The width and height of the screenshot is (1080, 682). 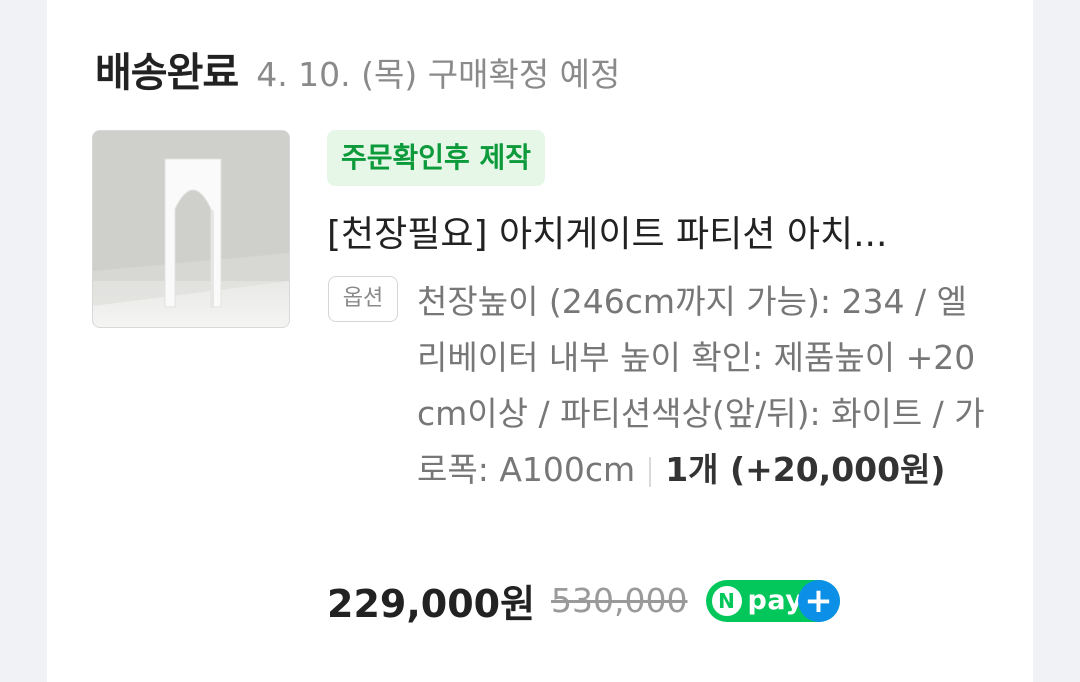 I want to click on option-separator, so click(x=650, y=471).